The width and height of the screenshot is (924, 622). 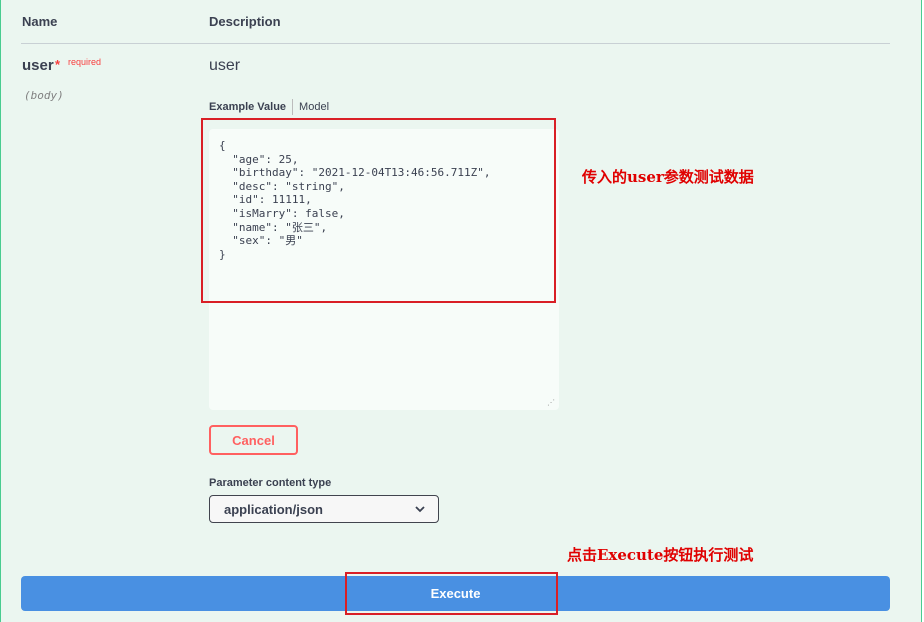 I want to click on content-type-select: application/json, so click(x=324, y=509).